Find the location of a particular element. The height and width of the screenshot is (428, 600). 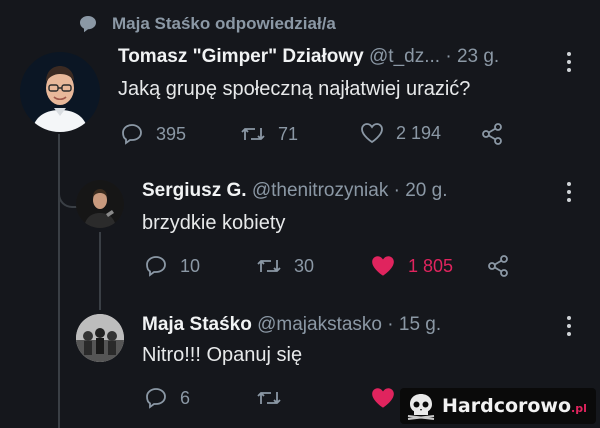

tweet-2-header: Sergiusz G. @thenitrozyniak · 20 g. is located at coordinates (295, 191).